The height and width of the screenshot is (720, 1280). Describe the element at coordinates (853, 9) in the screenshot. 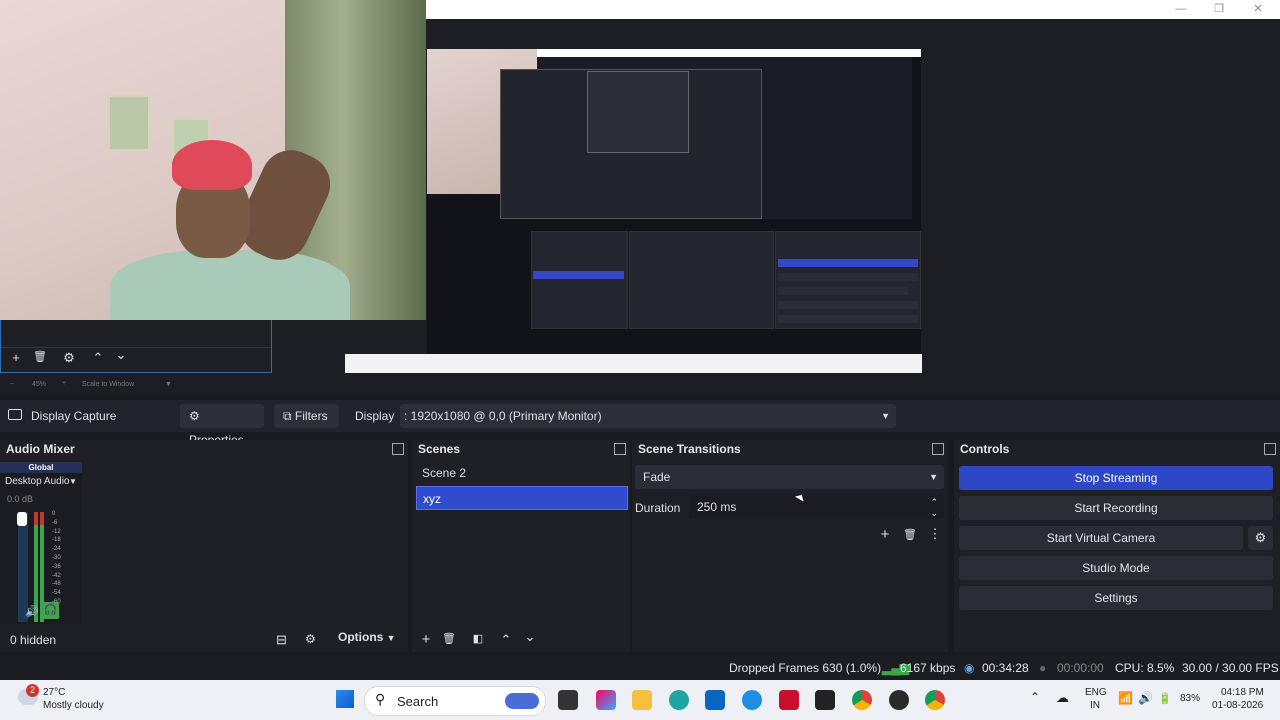

I see `window-title-bar: — ❐ ✕` at that location.